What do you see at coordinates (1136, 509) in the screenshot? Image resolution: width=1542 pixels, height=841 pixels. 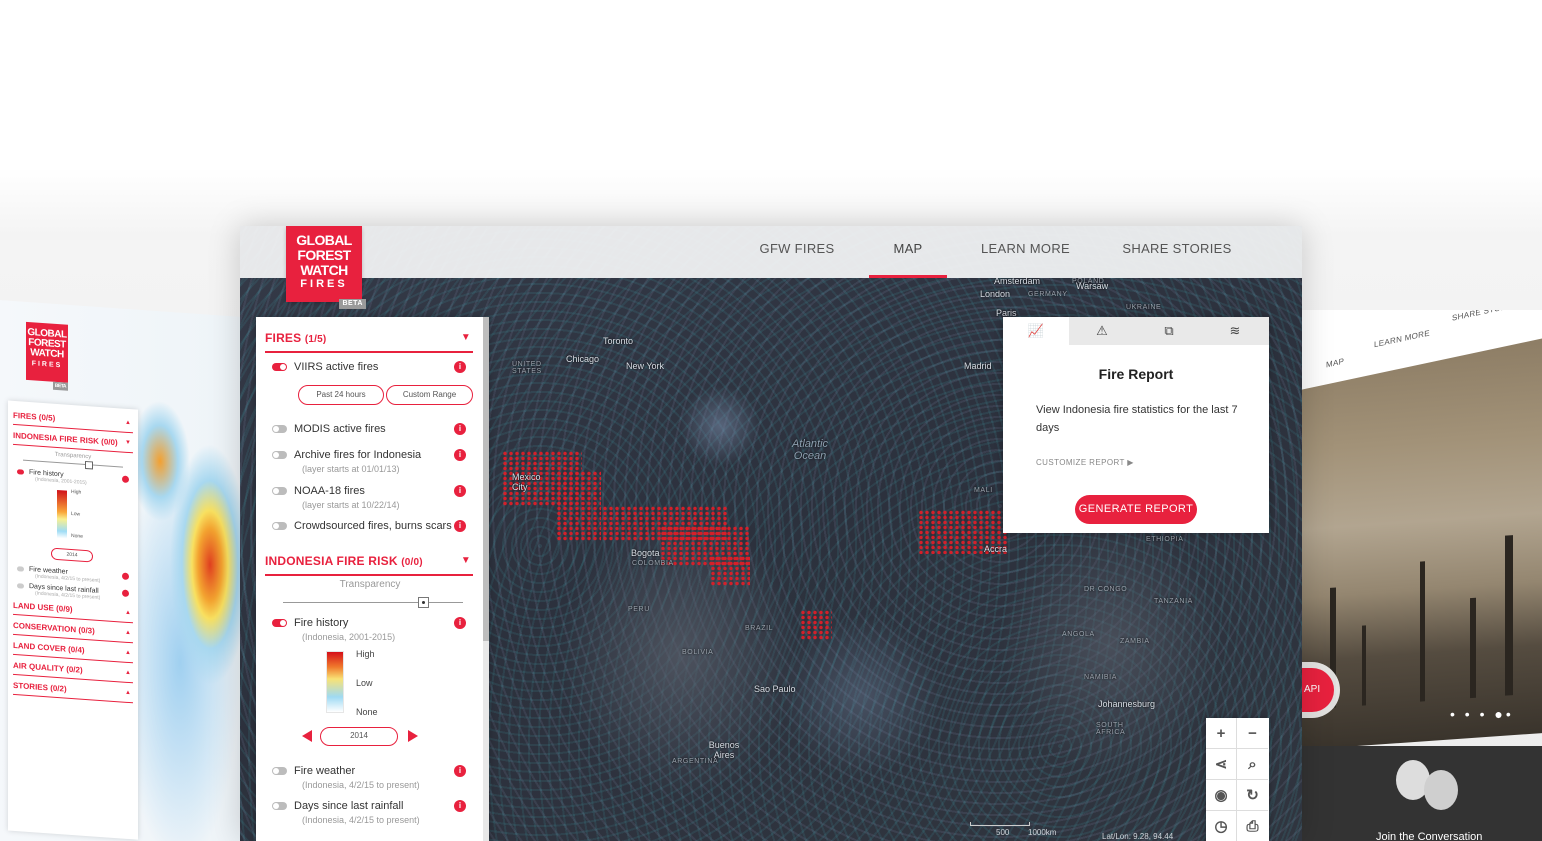 I see `generate-report-button: GENERATE REPORT` at bounding box center [1136, 509].